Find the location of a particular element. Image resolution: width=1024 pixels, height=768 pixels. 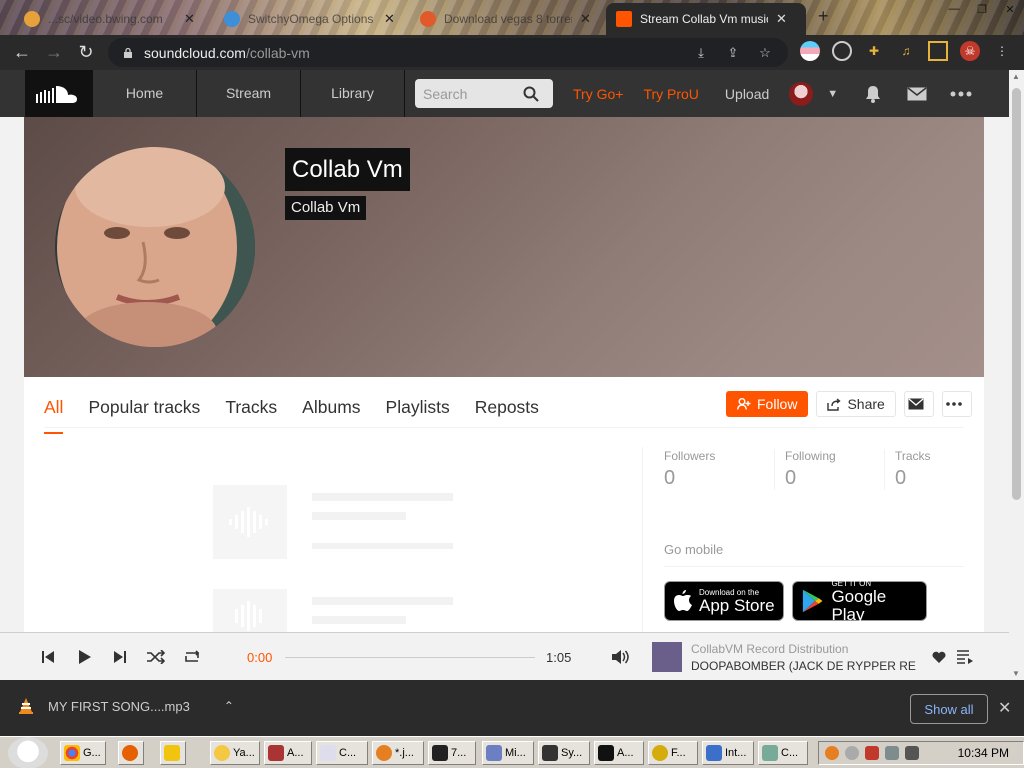

notifications-bell-icon is located at coordinates (873, 94).